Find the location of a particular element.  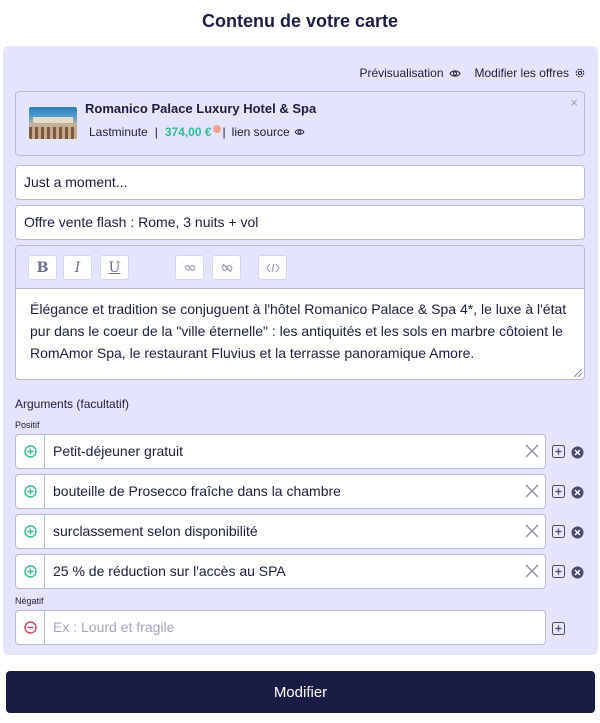

offer-provider: Lastminute is located at coordinates (118, 132).